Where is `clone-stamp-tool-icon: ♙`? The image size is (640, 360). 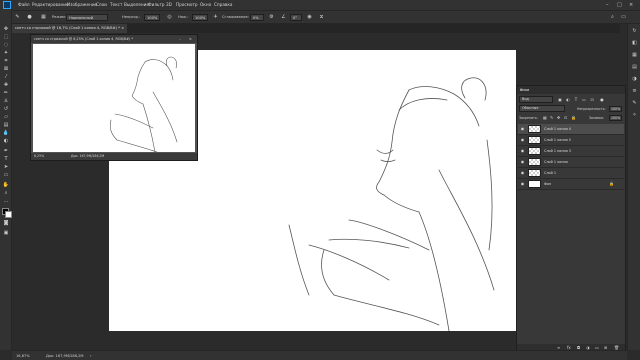 clone-stamp-tool-icon: ♙ is located at coordinates (6, 101).